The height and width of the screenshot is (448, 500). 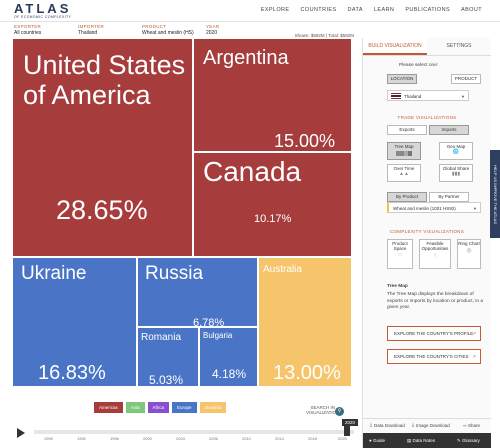 I want to click on scatter-icon: ∶, so click(x=435, y=255).